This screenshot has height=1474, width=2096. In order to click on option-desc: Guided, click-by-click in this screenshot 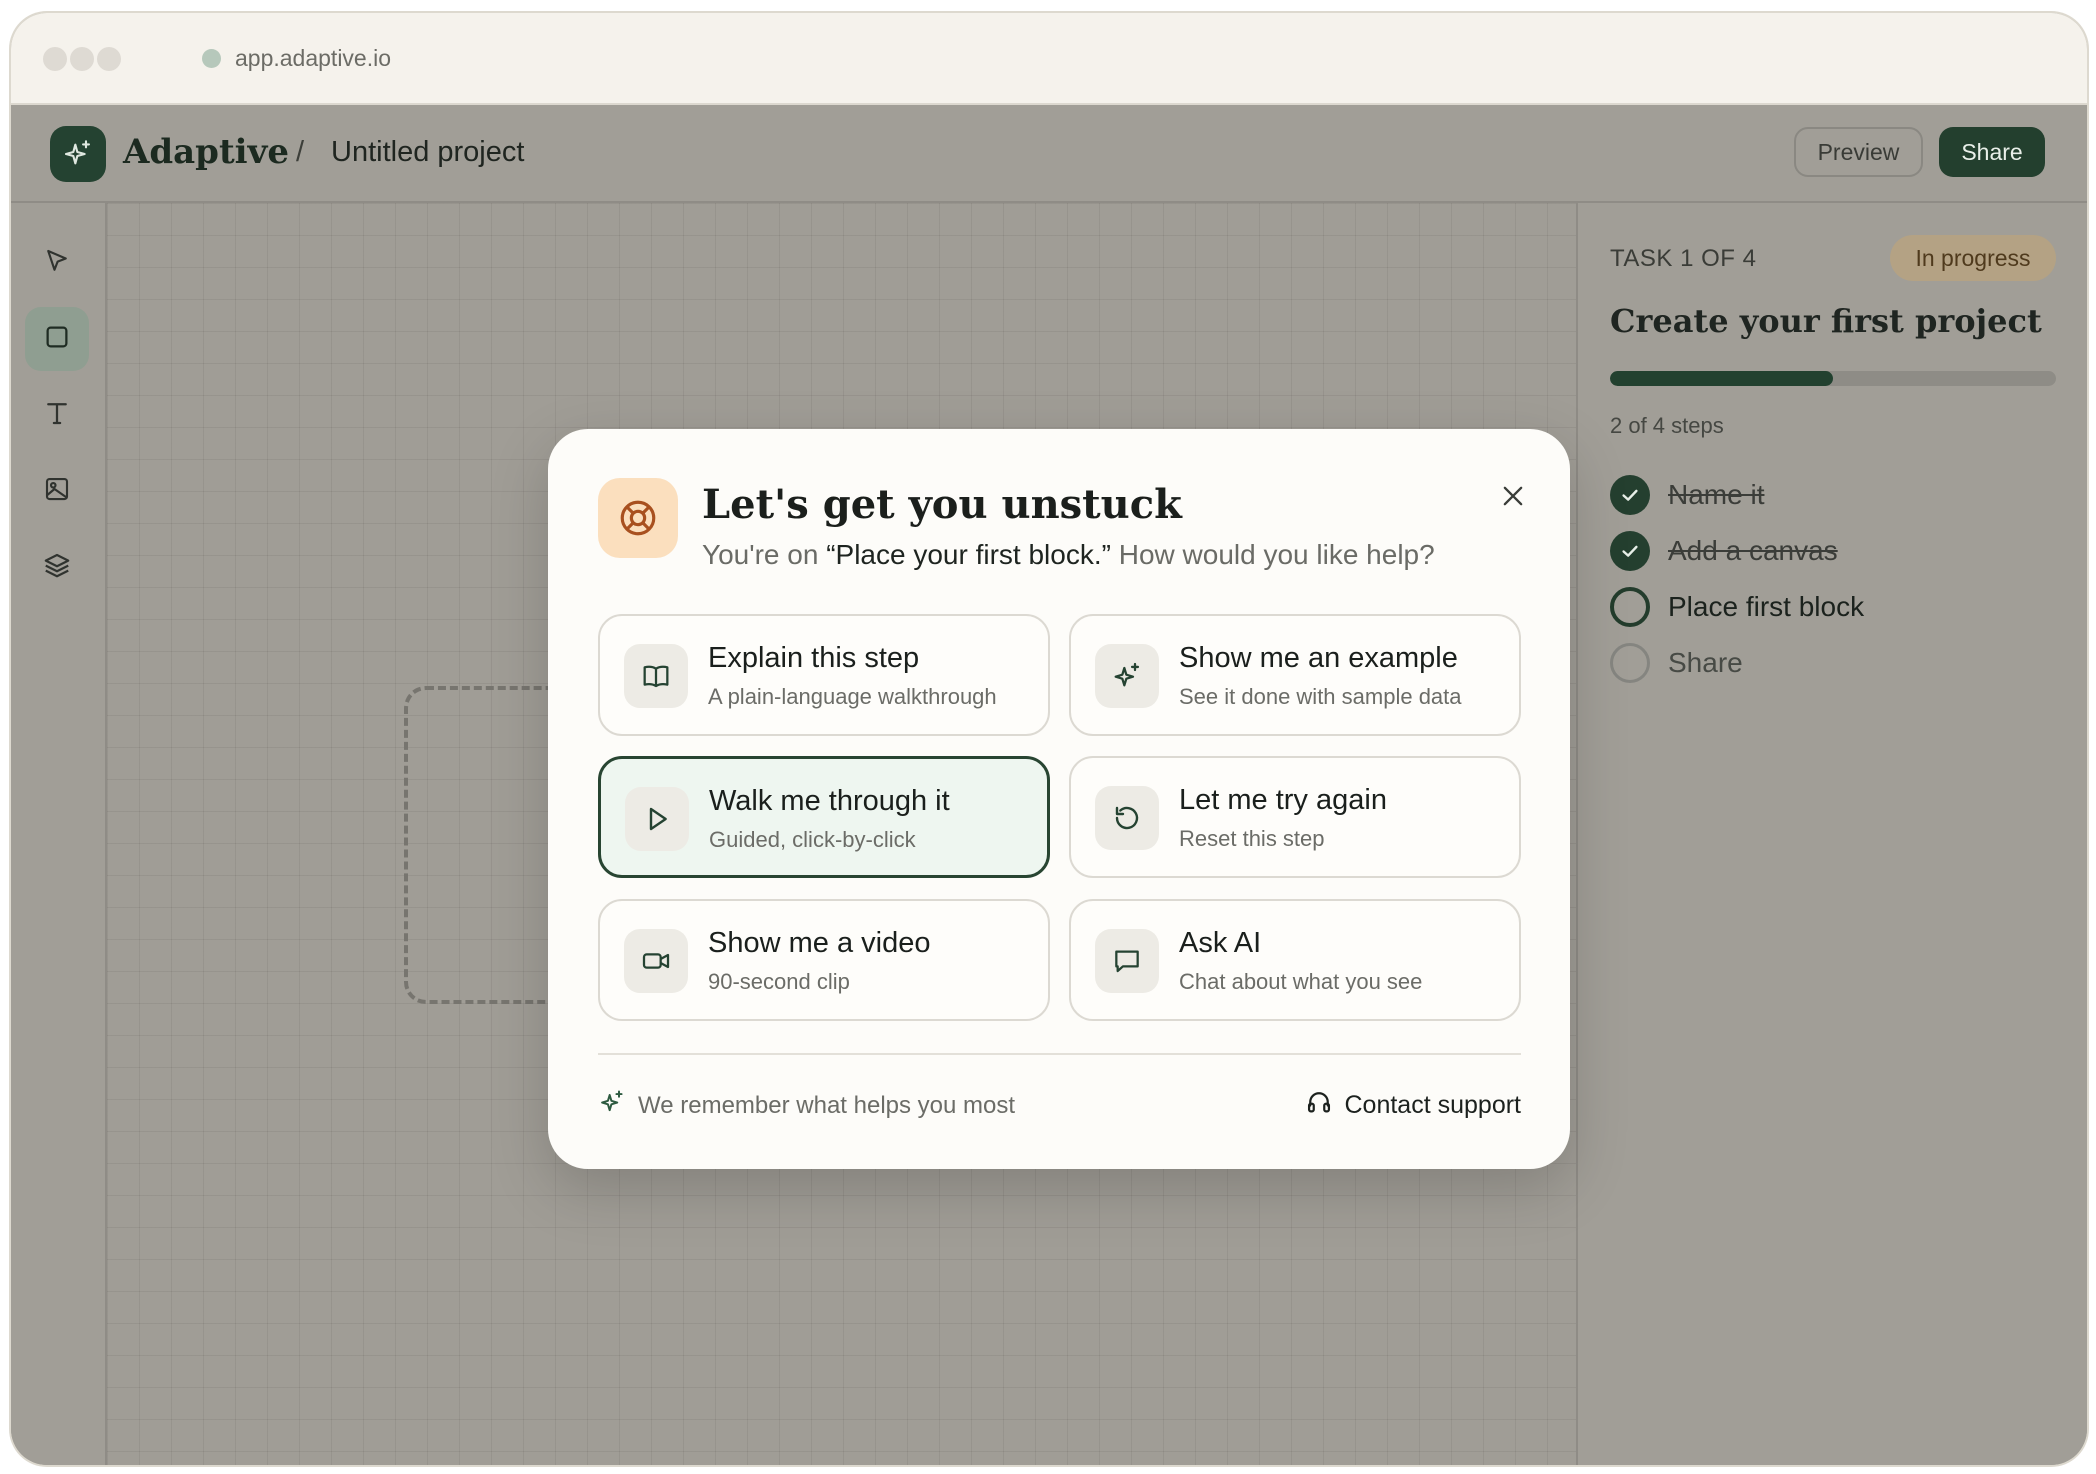, I will do `click(812, 839)`.